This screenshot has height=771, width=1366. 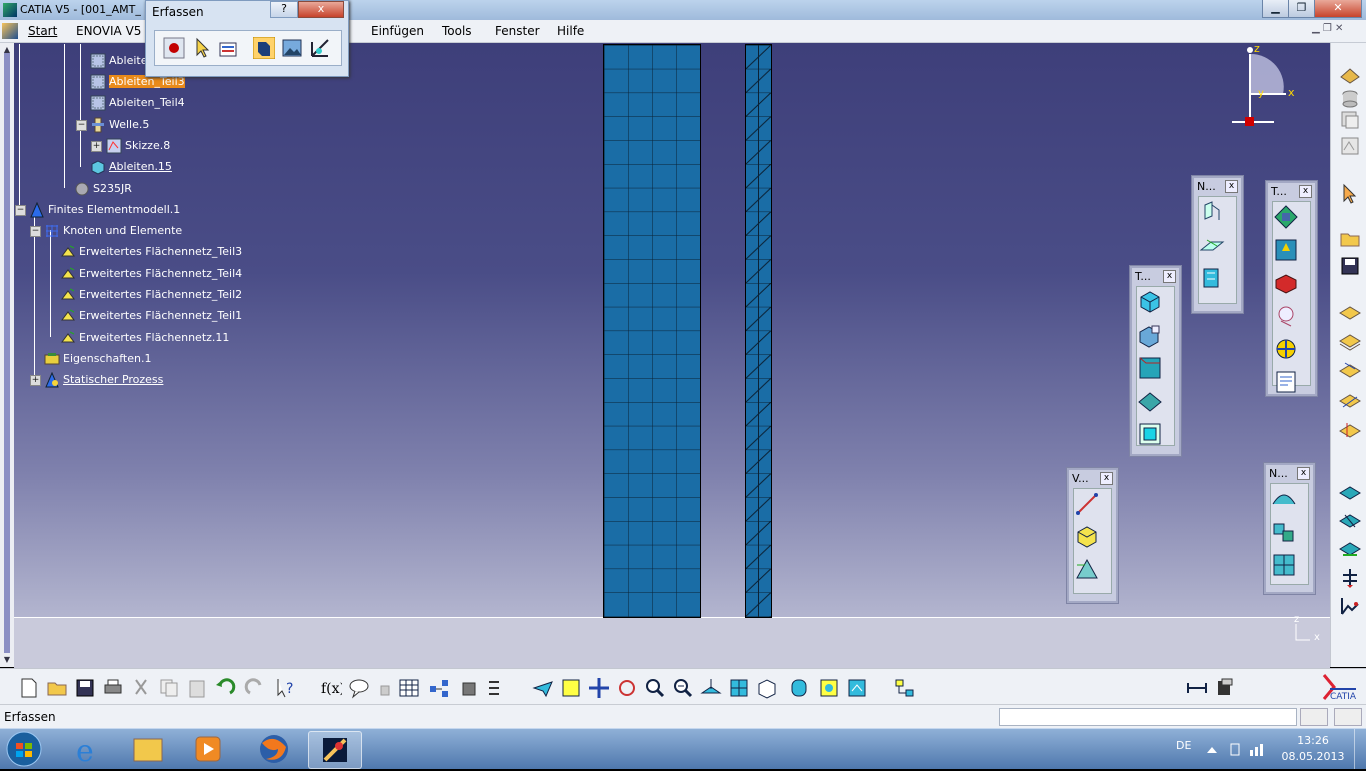 I want to click on menu-hilfe: Hilfe, so click(x=570, y=31).